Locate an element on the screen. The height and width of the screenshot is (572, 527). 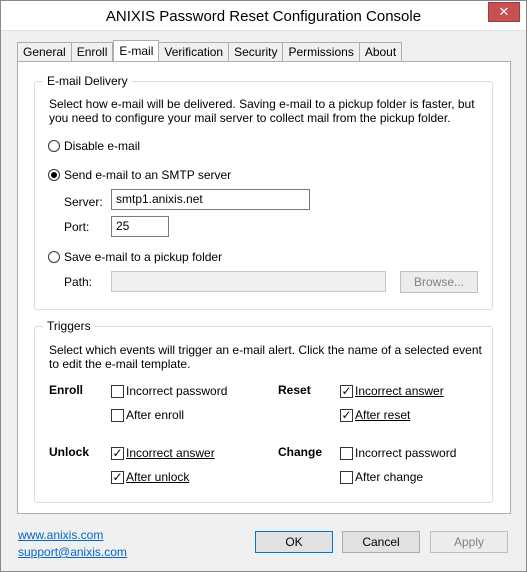
cancel-button: Cancel is located at coordinates (381, 542).